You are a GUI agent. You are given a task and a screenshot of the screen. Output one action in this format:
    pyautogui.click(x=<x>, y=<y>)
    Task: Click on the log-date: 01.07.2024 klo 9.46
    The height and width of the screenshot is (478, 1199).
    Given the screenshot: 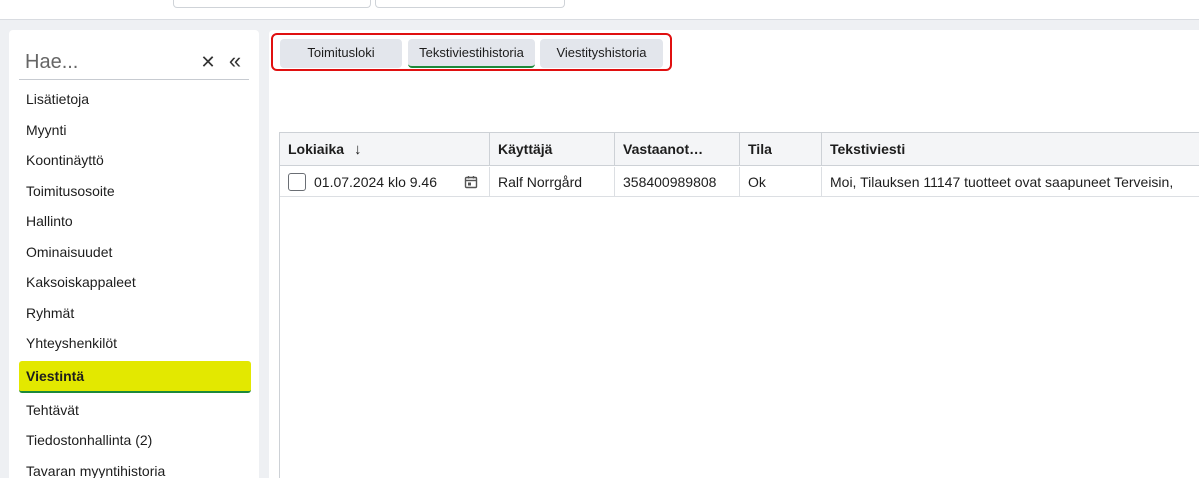 What is the action you would take?
    pyautogui.click(x=375, y=182)
    